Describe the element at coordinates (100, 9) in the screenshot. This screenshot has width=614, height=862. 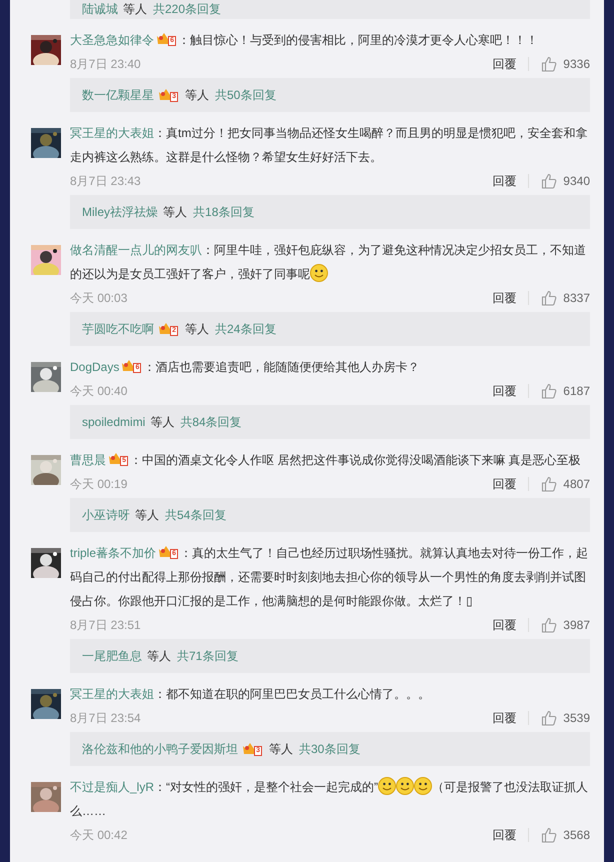
I see `user-name: 陆诚城` at that location.